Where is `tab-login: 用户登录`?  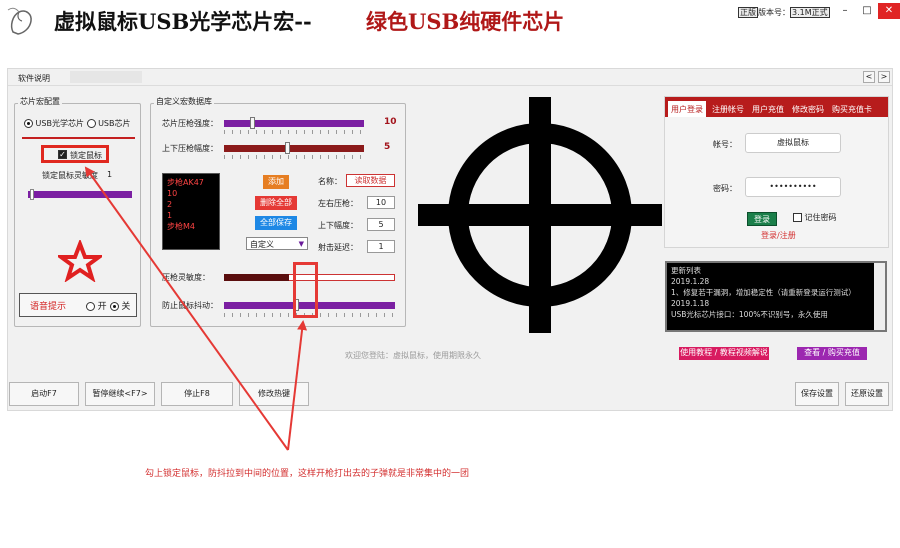 tab-login: 用户登录 is located at coordinates (687, 108).